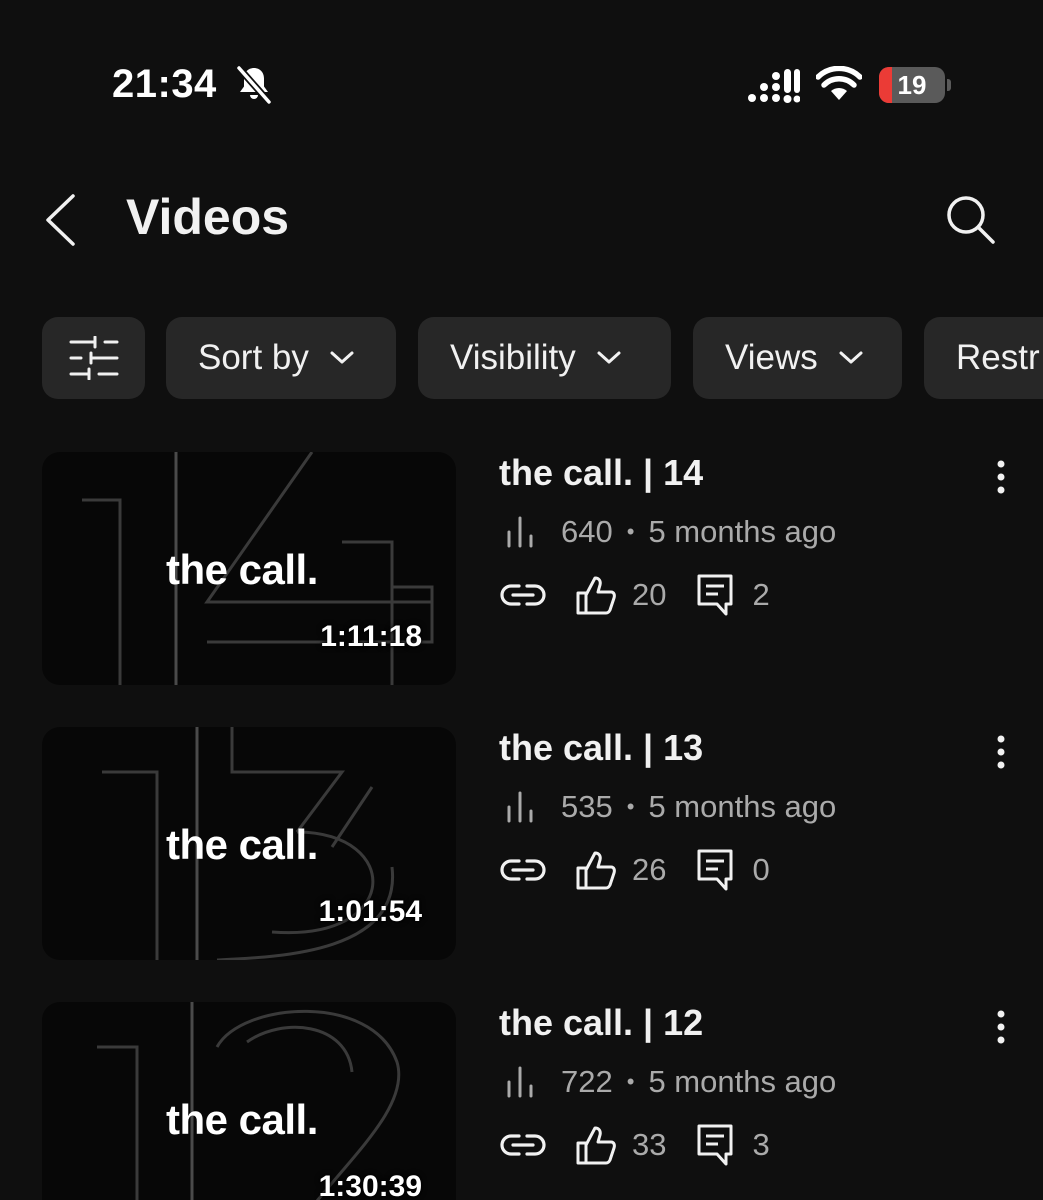 The height and width of the screenshot is (1200, 1043). I want to click on battery-body: 19, so click(912, 85).